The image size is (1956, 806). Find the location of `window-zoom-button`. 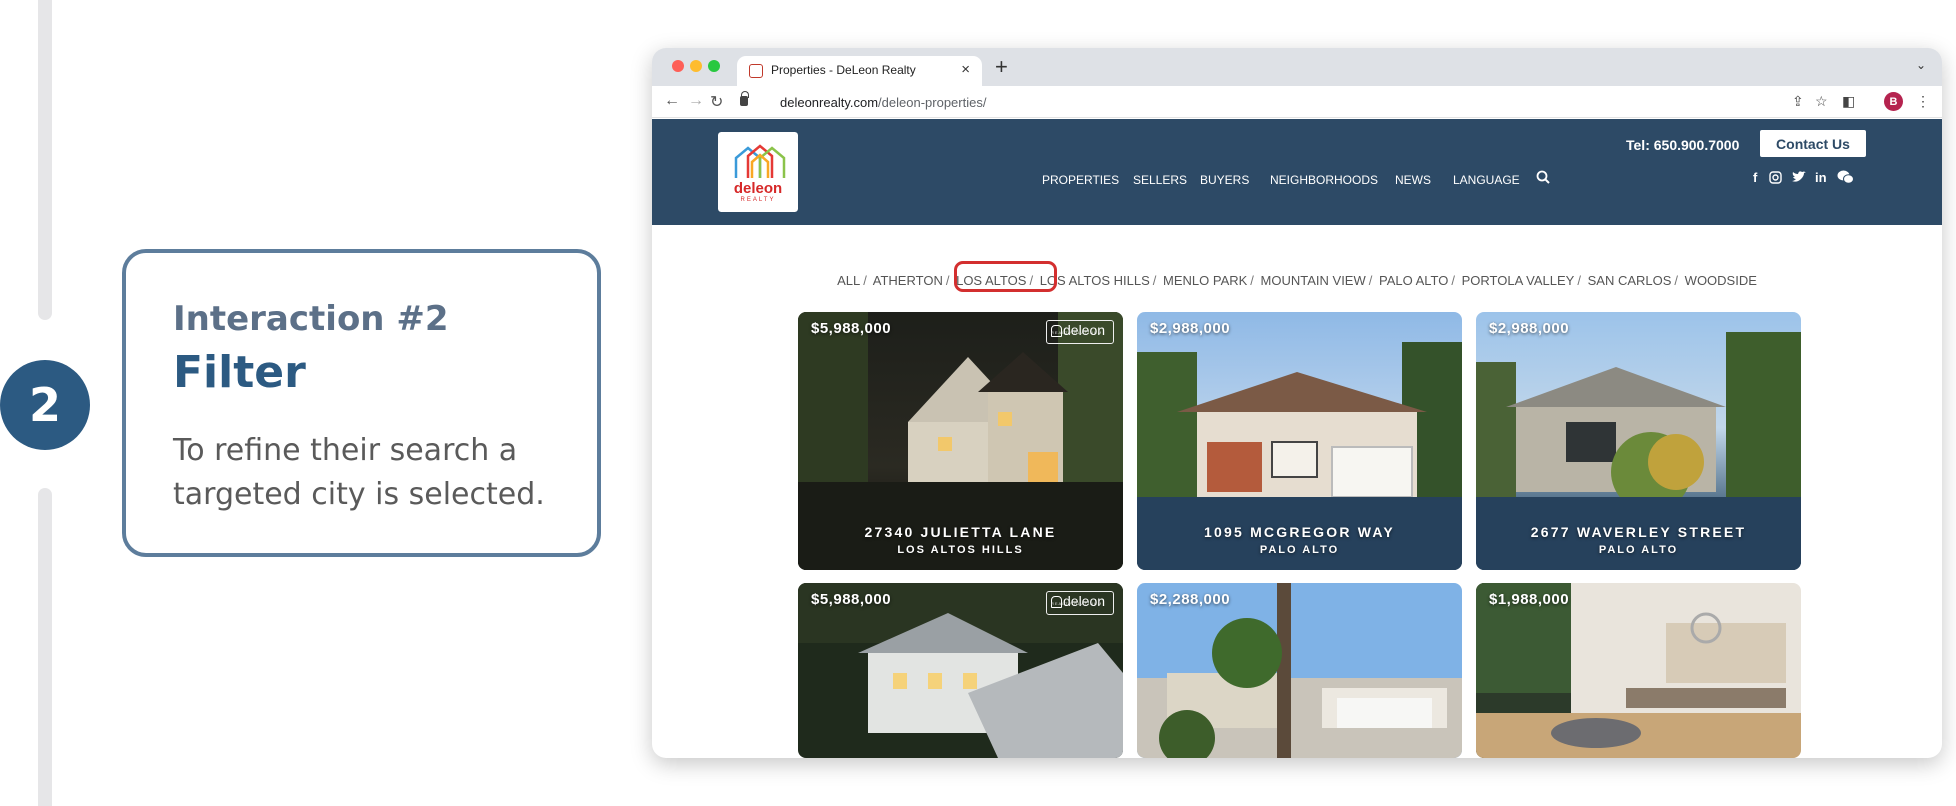

window-zoom-button is located at coordinates (714, 66).